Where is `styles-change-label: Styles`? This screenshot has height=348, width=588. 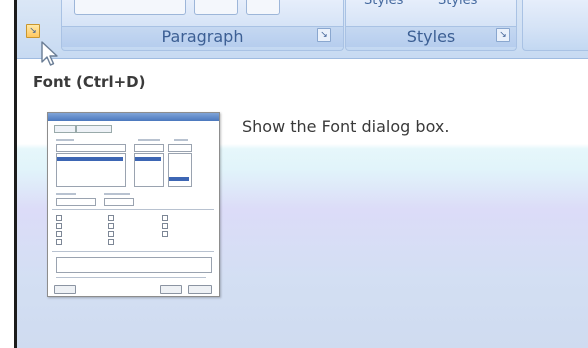
styles-change-label: Styles is located at coordinates (457, 4).